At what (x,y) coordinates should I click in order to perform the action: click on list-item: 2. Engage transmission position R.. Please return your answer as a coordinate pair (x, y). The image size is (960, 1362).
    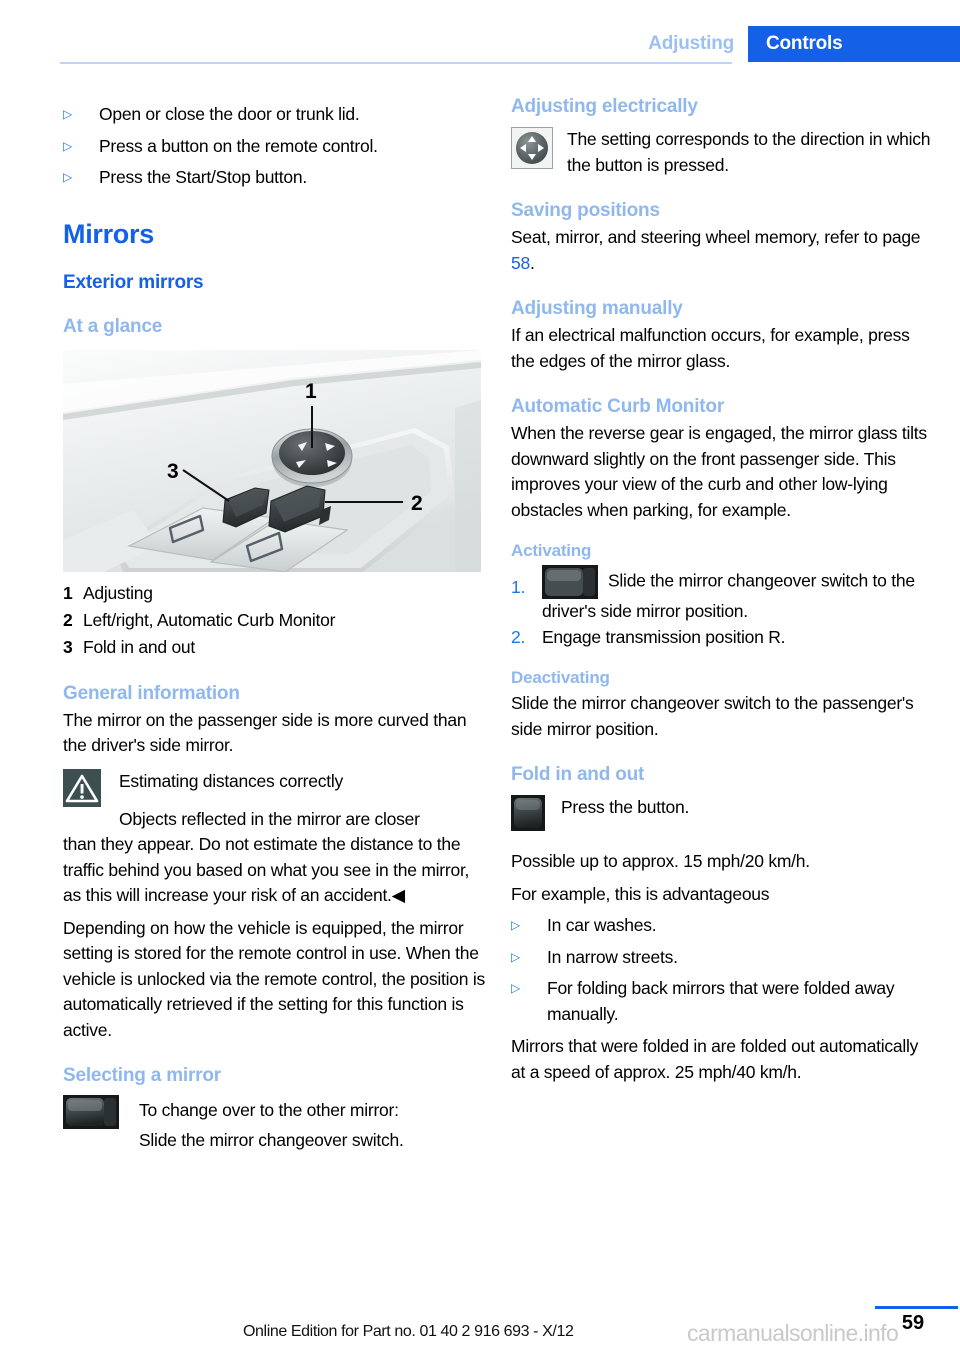
    Looking at the image, I should click on (723, 638).